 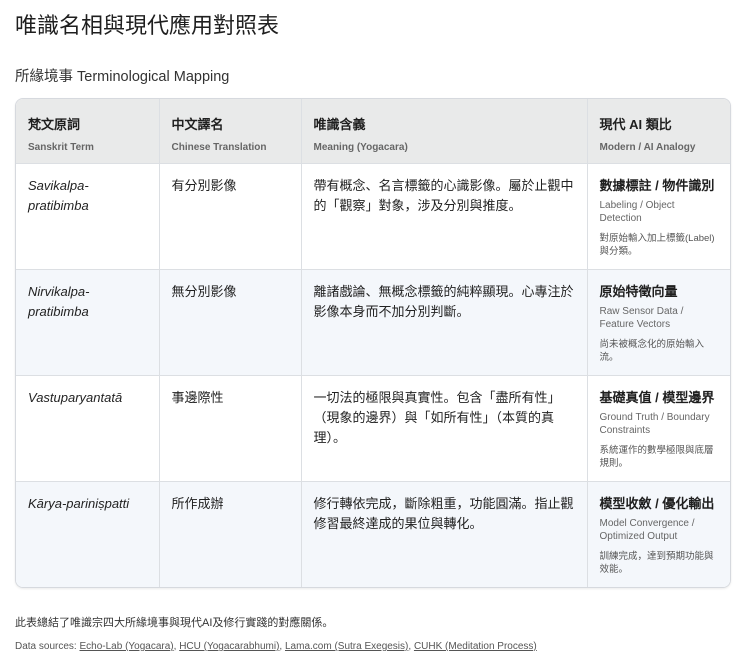 What do you see at coordinates (88, 534) in the screenshot?
I see `cell-sanskrit: Kārya-pariniṣpatti` at bounding box center [88, 534].